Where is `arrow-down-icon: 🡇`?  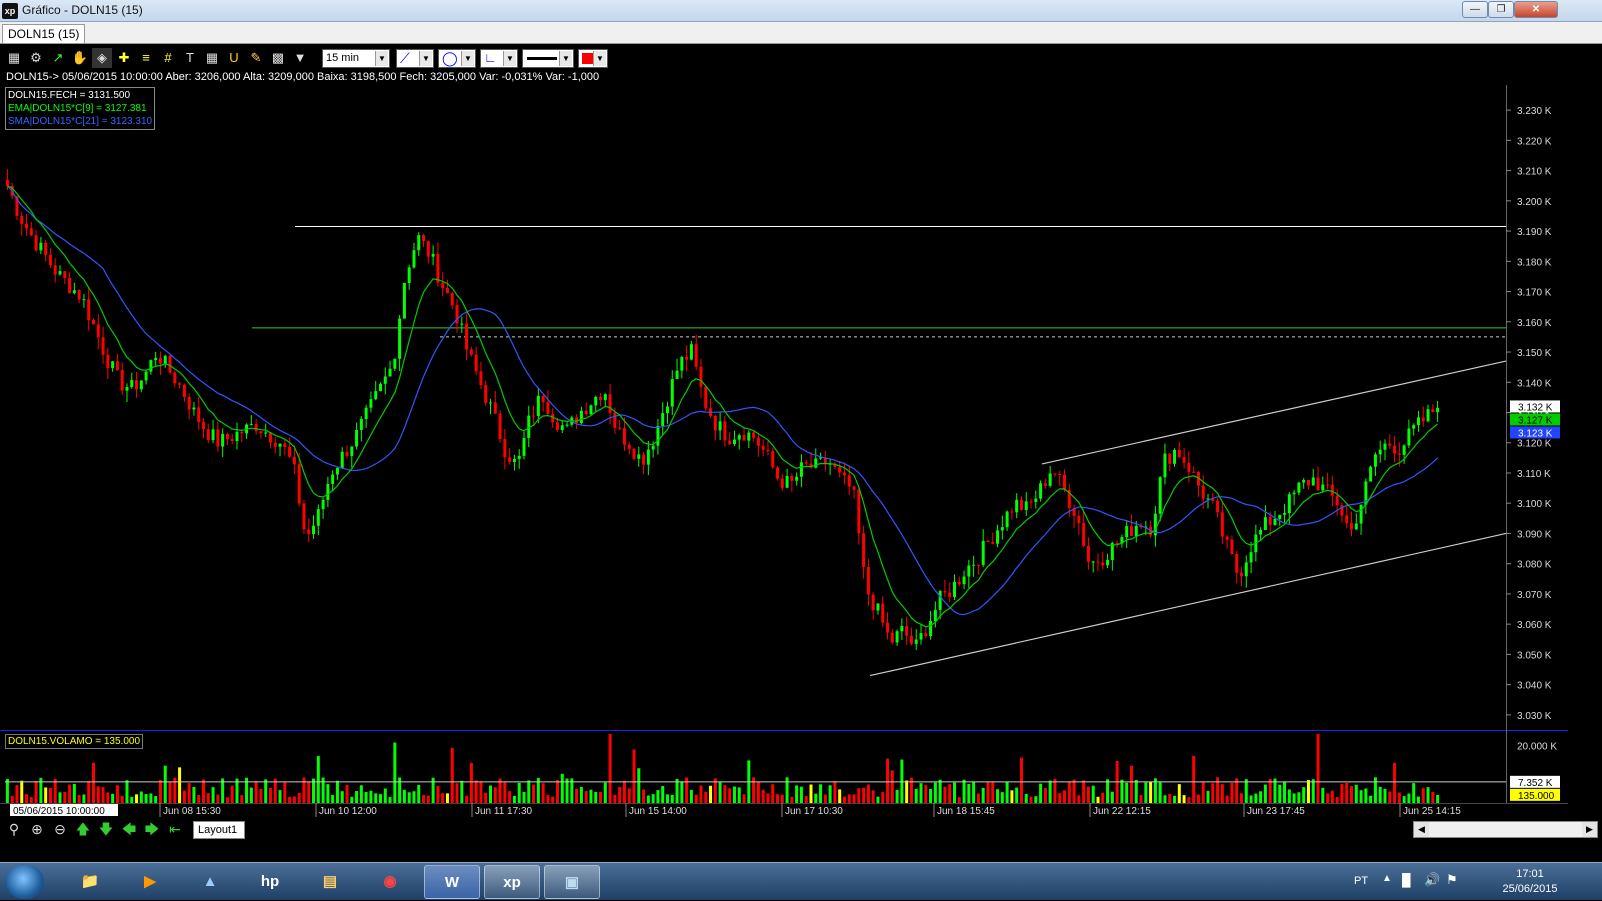 arrow-down-icon: 🡇 is located at coordinates (106, 829).